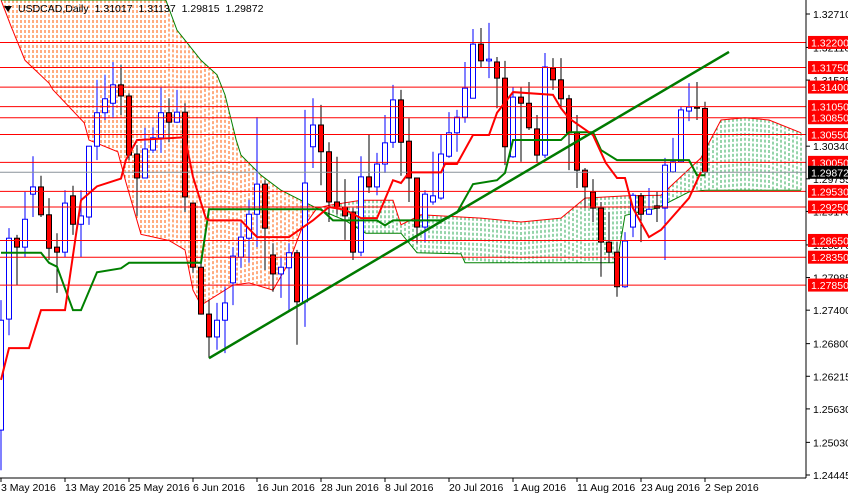  I want to click on x-tick-label: 20 Jul 2016, so click(476, 488).